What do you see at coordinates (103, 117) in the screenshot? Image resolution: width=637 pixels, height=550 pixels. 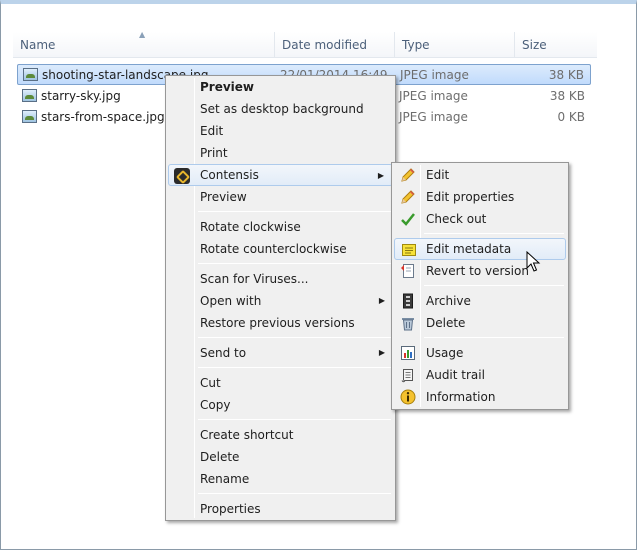 I see `file-name: stars-from-space.jpg` at bounding box center [103, 117].